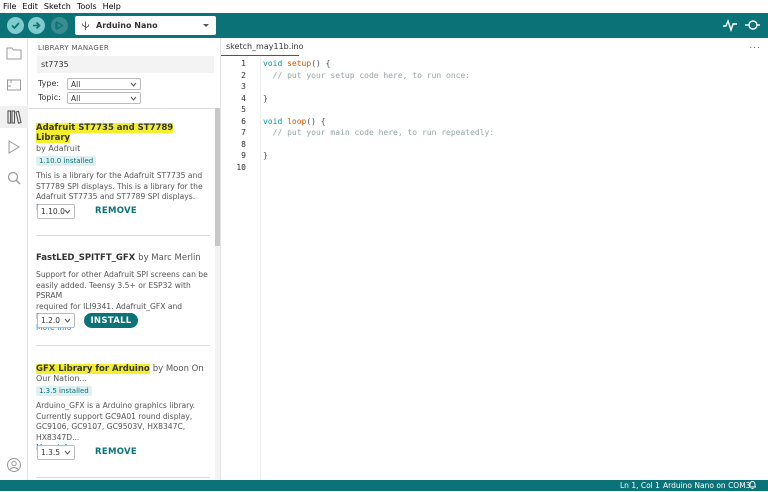  Describe the element at coordinates (14, 178) in the screenshot. I see `search-button` at that location.